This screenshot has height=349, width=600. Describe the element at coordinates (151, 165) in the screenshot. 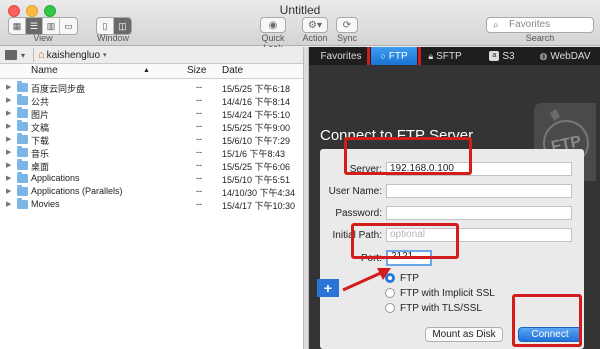

I see `file-row: ▶ 桌面 -- 15/5/25 下午6:06` at that location.